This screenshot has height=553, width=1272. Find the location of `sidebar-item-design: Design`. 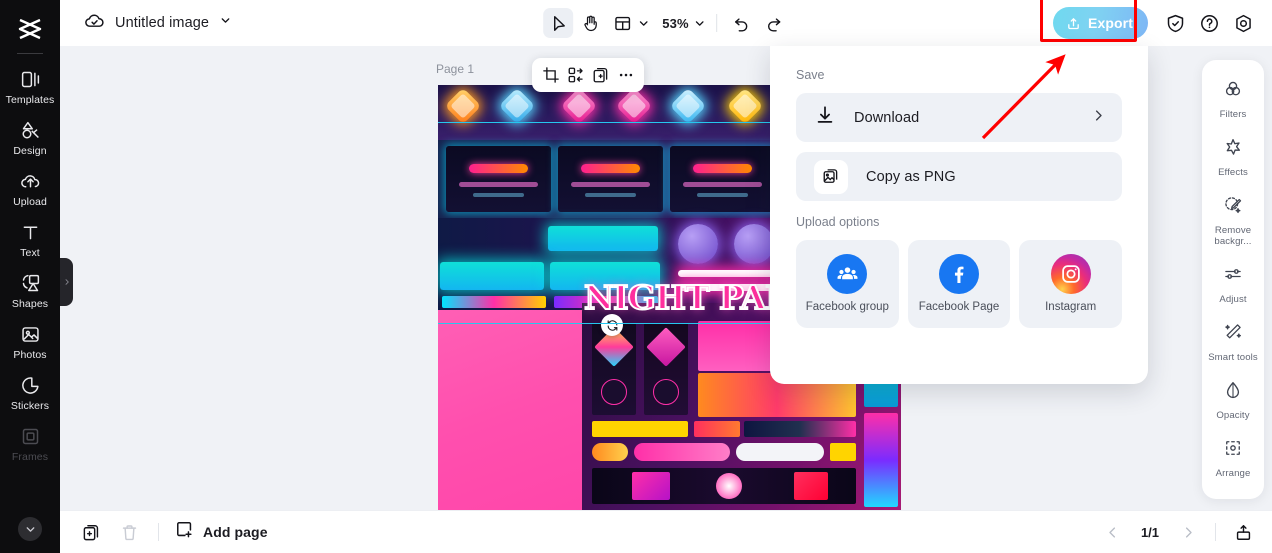

sidebar-item-design: Design is located at coordinates (30, 136).